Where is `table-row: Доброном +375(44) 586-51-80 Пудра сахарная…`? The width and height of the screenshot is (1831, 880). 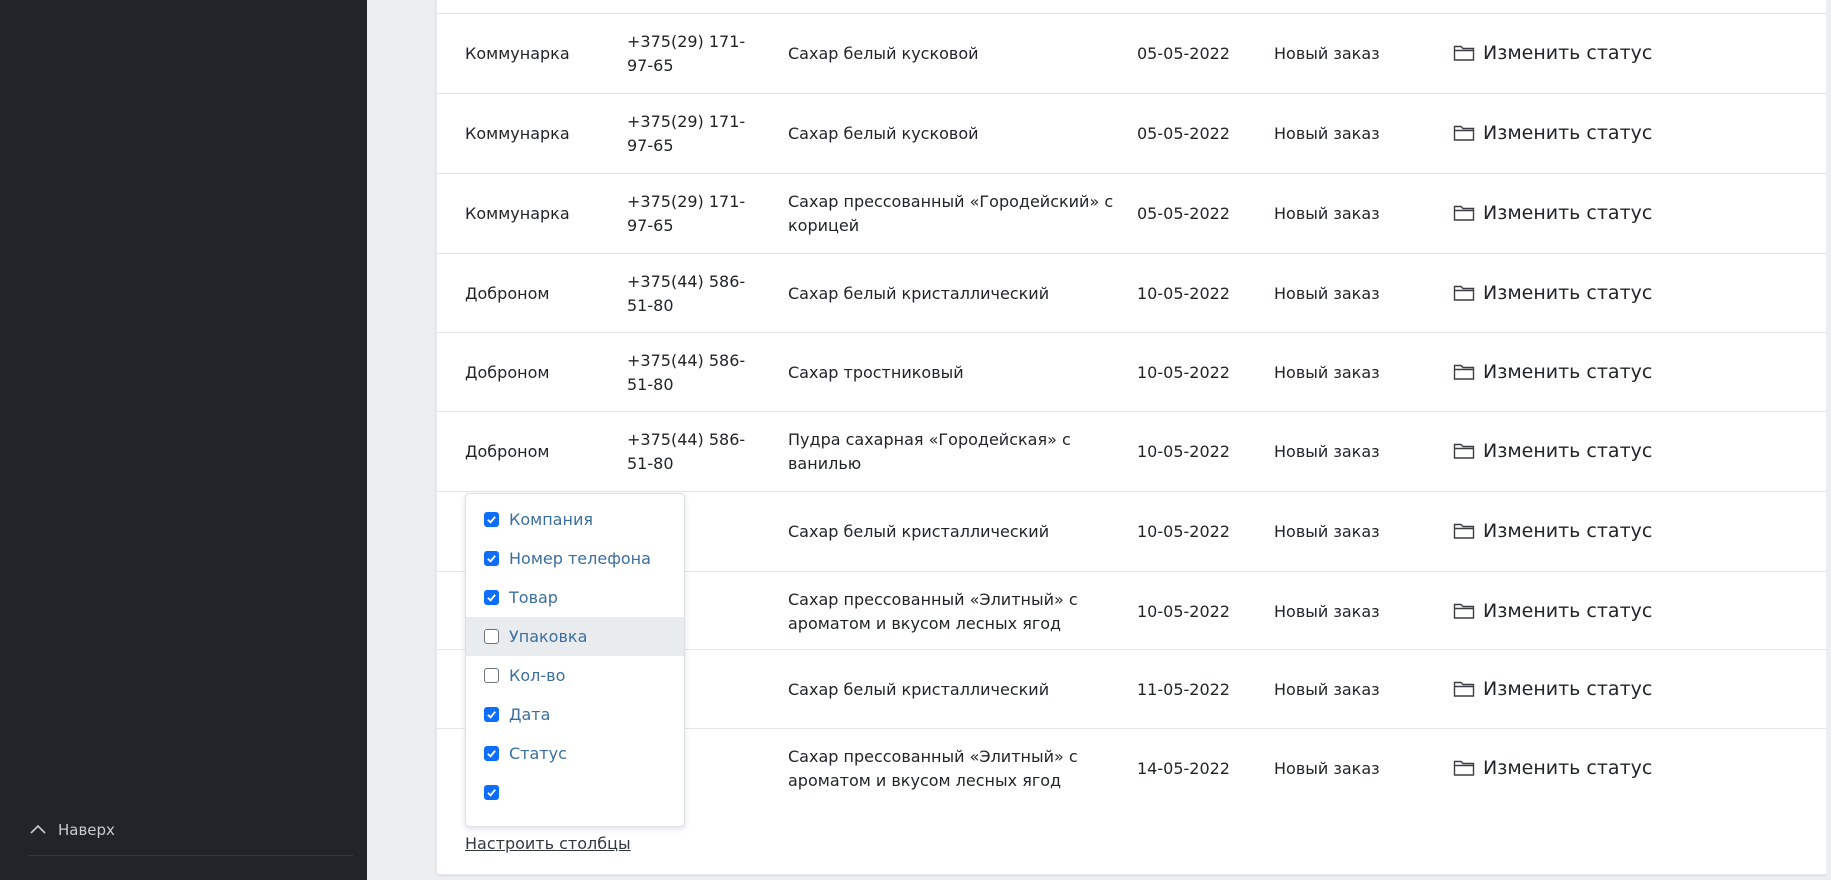 table-row: Доброном +375(44) 586-51-80 Пудра сахарная… is located at coordinates (1133, 451).